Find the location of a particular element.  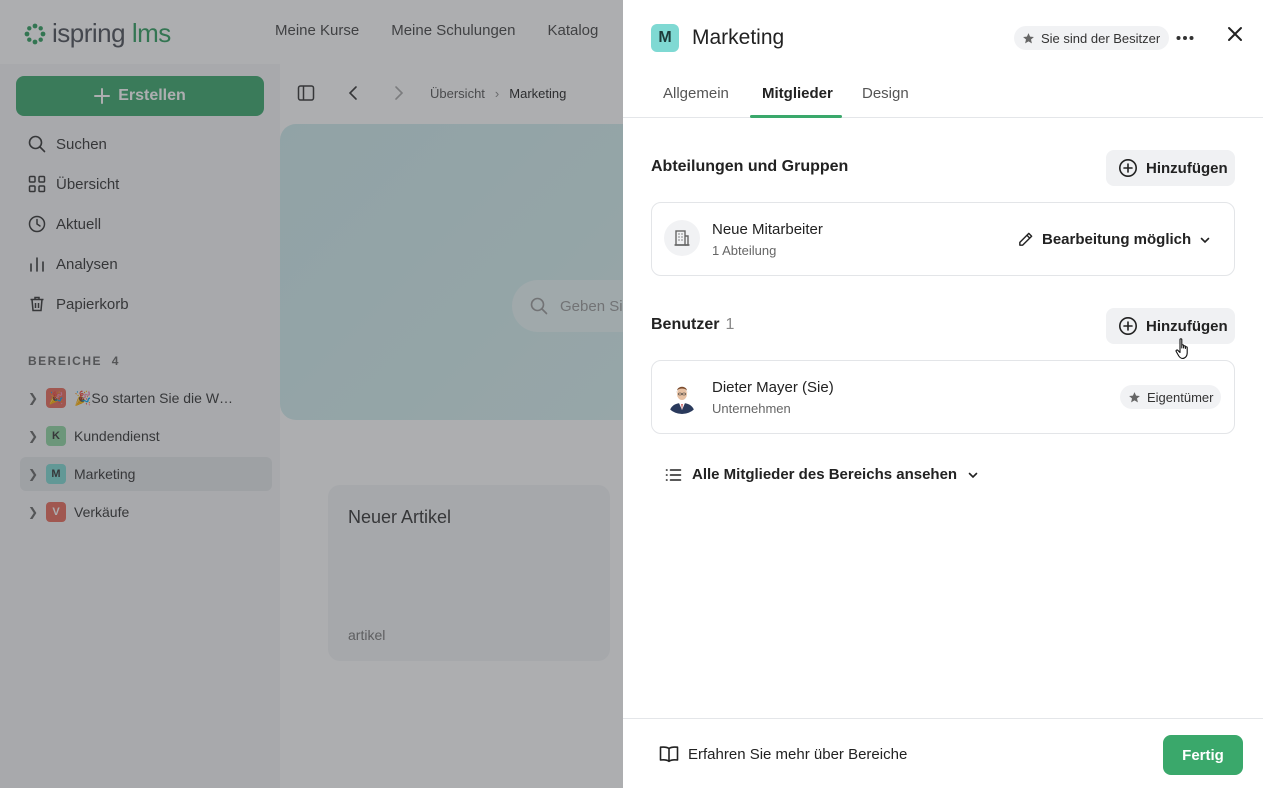

permission-dropdown: Bearbeitung möglich is located at coordinates (1114, 239).